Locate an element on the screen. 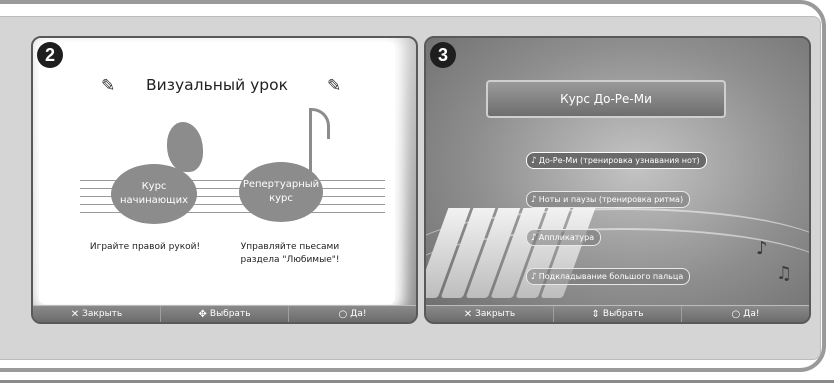  control-bar: ✕ Закрыть ⇕ Выбрать ○ Да! is located at coordinates (617, 313).